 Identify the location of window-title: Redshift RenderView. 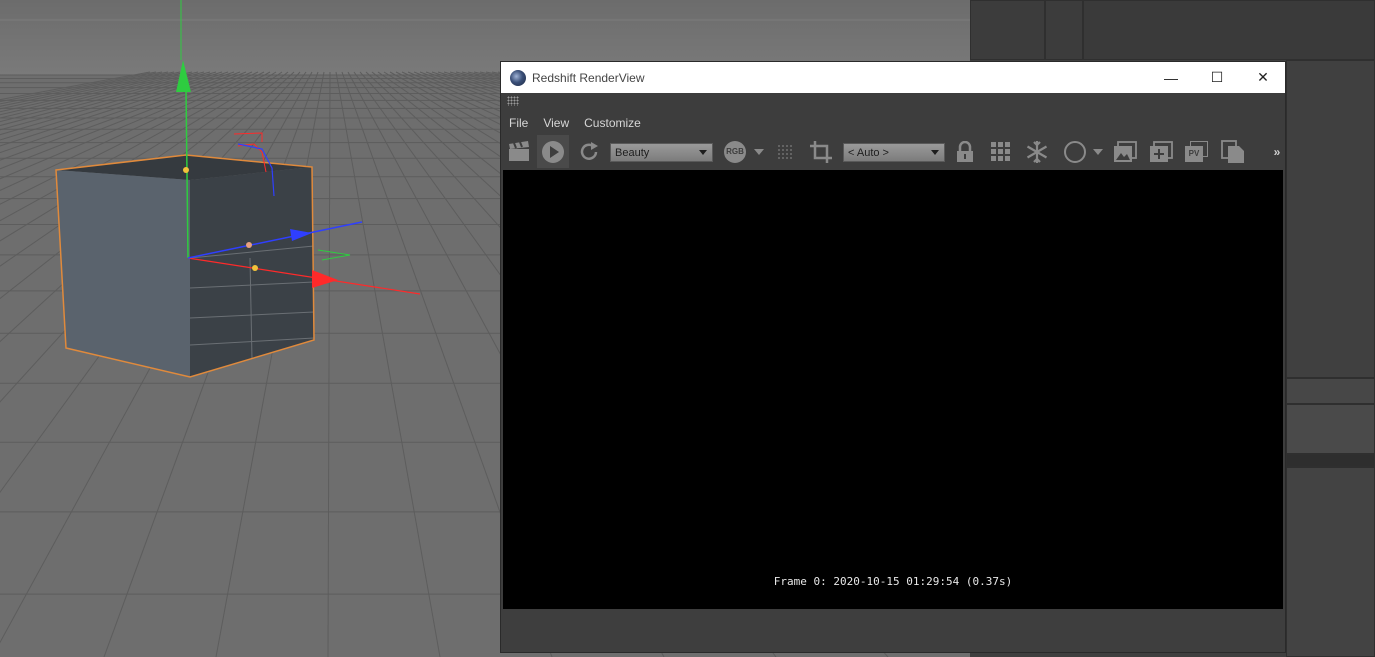
(588, 77).